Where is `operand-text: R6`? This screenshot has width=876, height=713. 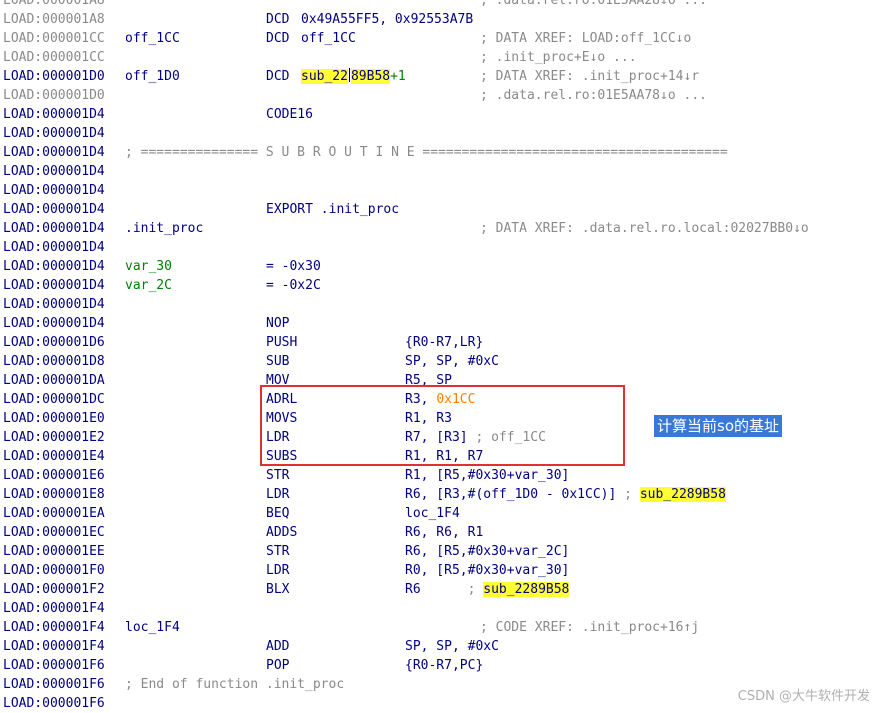
operand-text: R6 is located at coordinates (413, 589).